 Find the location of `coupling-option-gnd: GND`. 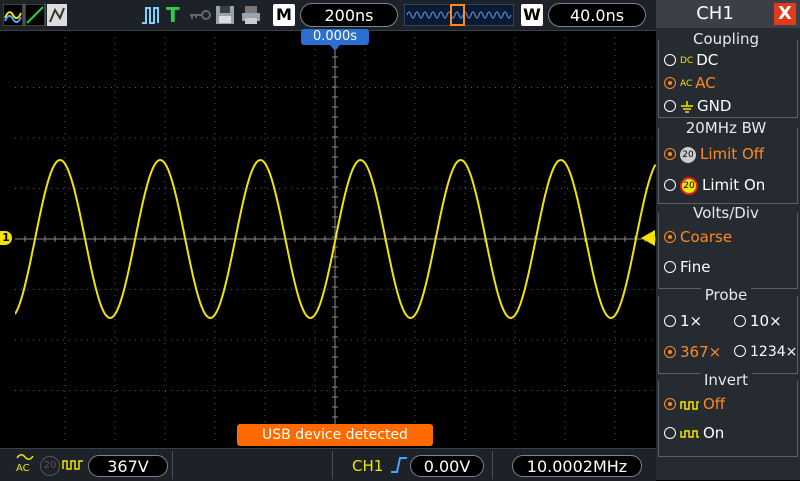

coupling-option-gnd: GND is located at coordinates (697, 106).